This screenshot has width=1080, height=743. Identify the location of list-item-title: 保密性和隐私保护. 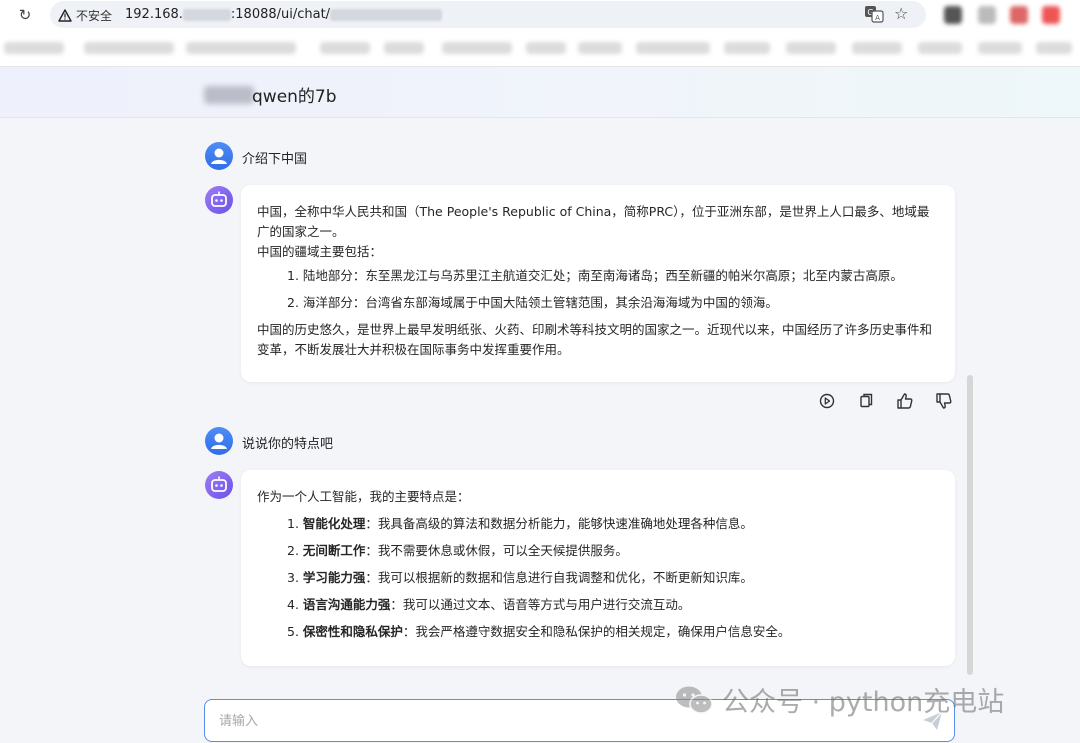
(352, 631).